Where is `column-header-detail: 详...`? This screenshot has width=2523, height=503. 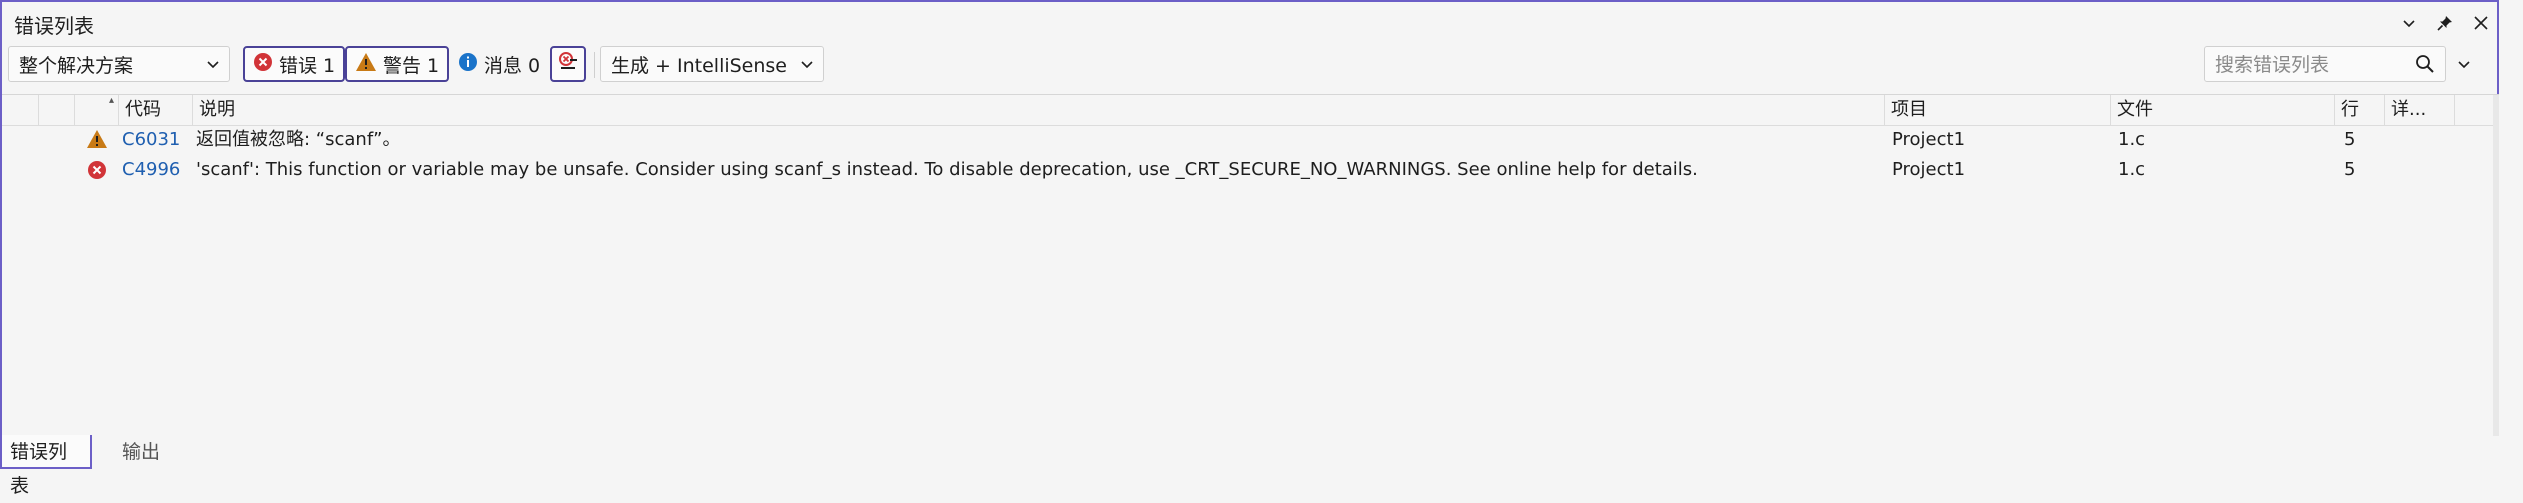 column-header-detail: 详... is located at coordinates (2419, 110).